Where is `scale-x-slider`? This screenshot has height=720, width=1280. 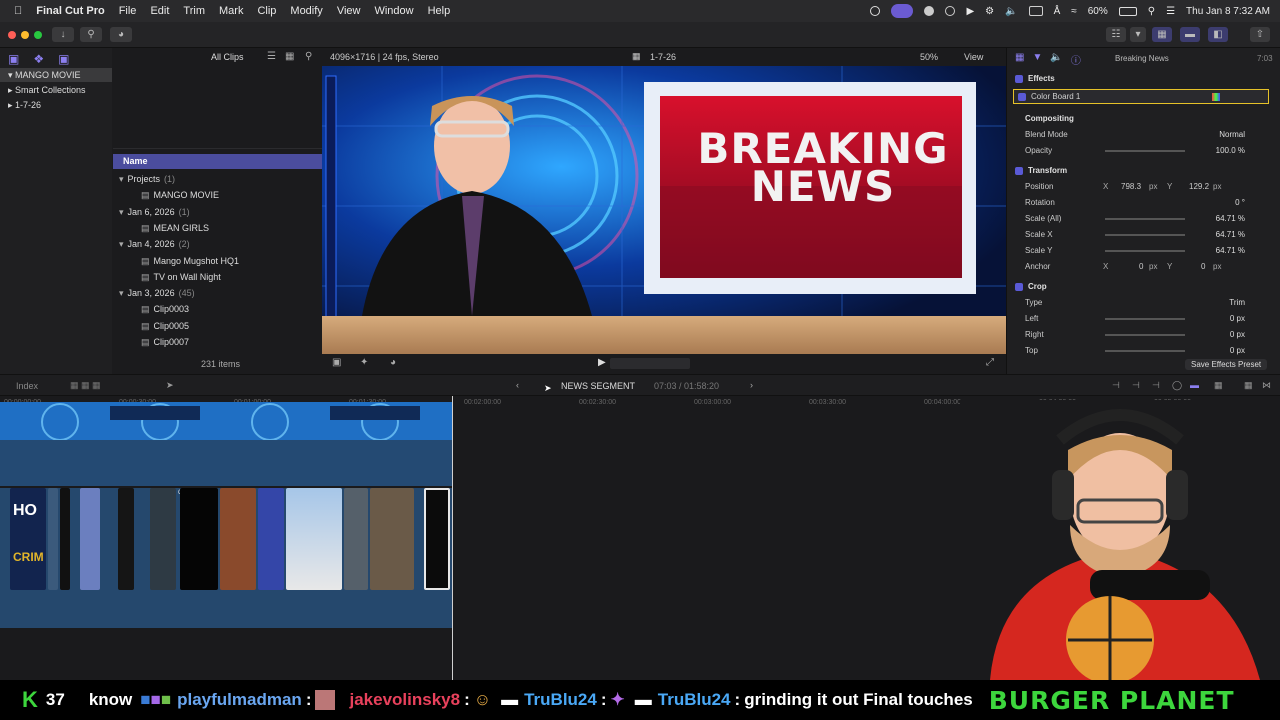 scale-x-slider is located at coordinates (1145, 235).